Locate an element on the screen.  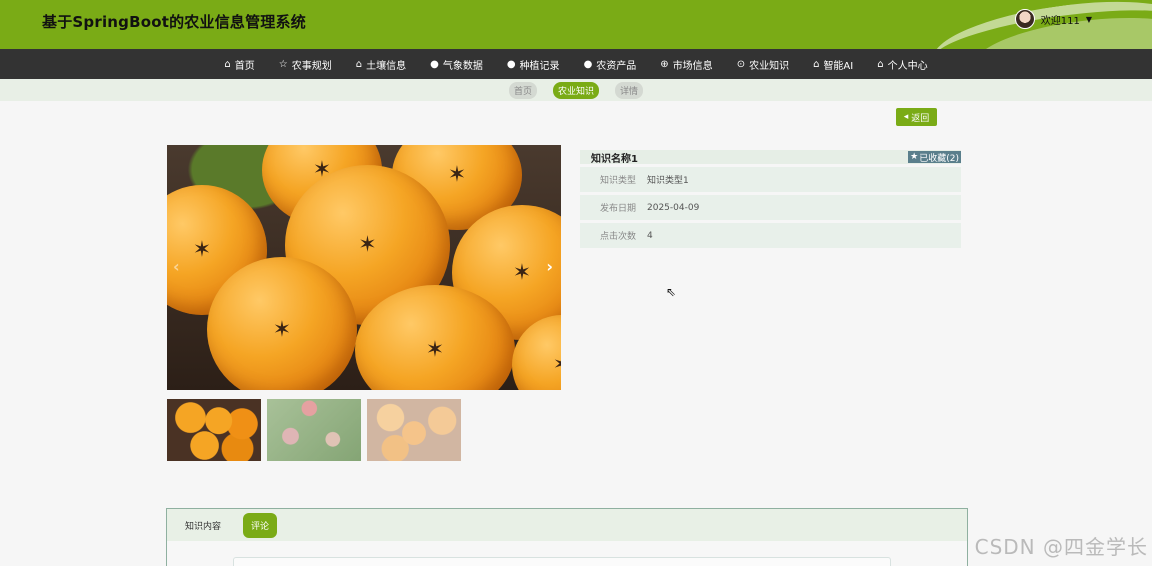
detail-header: 知识名称1 ★ 已收藏(2) is located at coordinates (770, 157).